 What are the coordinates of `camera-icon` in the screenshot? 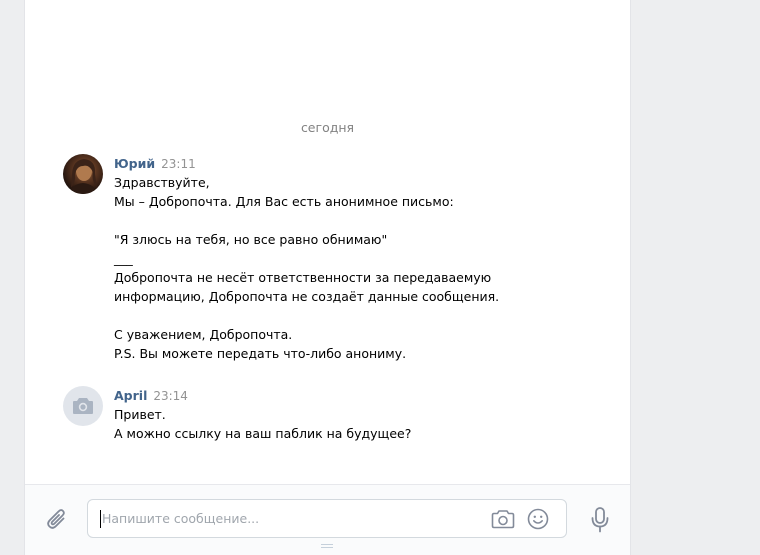 It's located at (503, 519).